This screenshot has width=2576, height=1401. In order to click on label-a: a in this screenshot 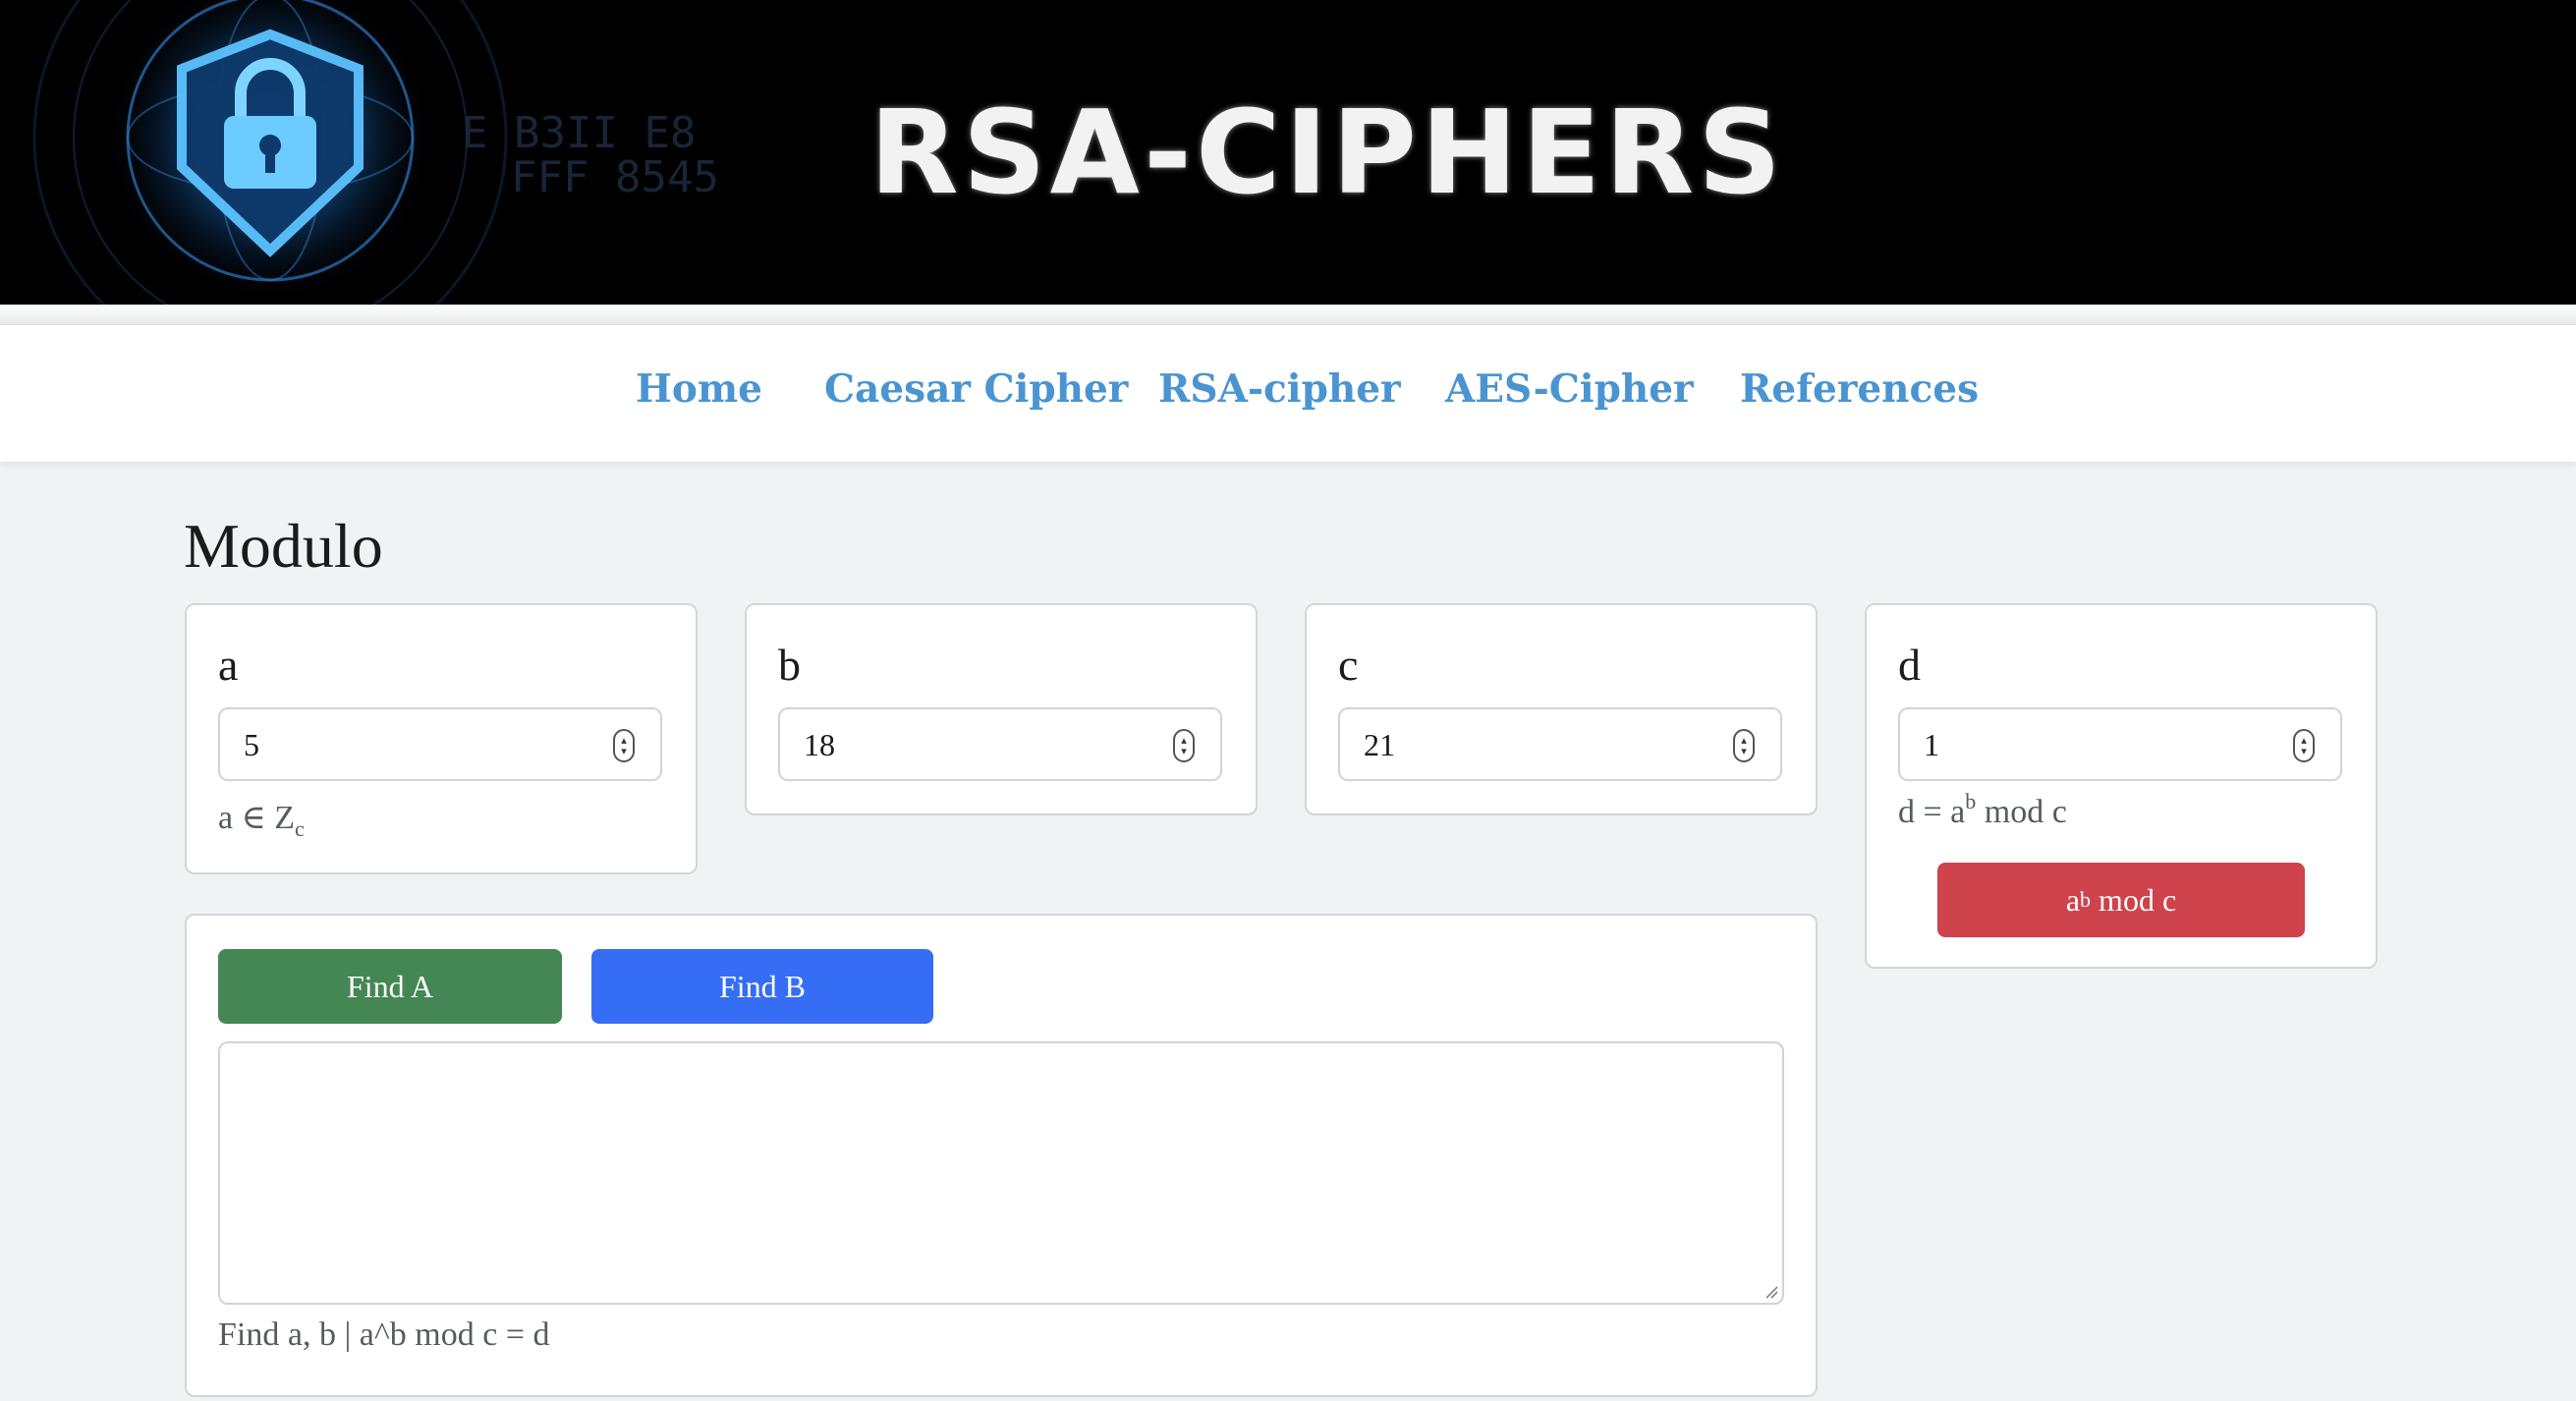, I will do `click(228, 665)`.